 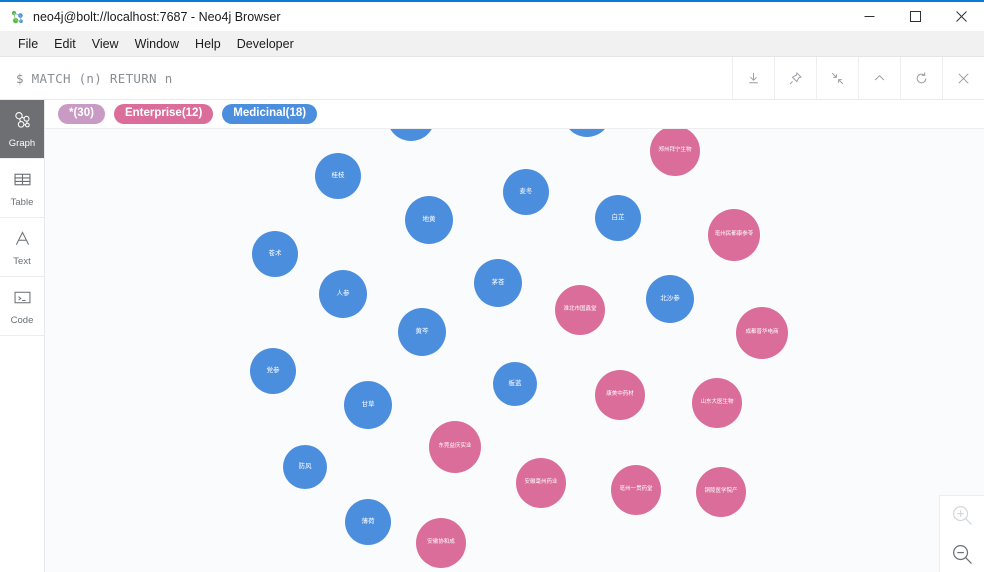 I want to click on sidebar-item-text: Text, so click(x=22, y=247).